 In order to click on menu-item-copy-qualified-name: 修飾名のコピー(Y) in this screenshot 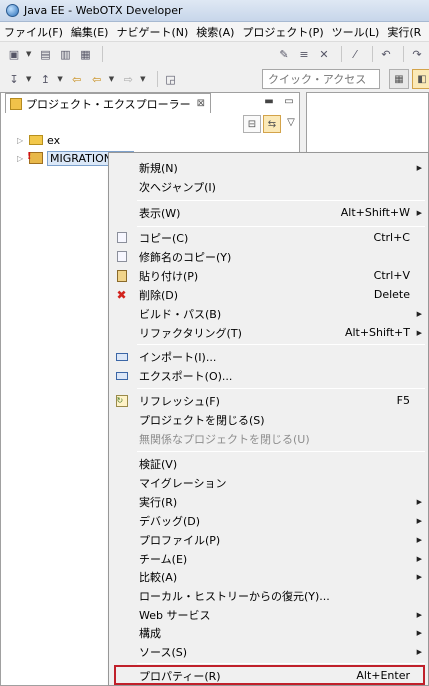, I will do `click(268, 256)`.